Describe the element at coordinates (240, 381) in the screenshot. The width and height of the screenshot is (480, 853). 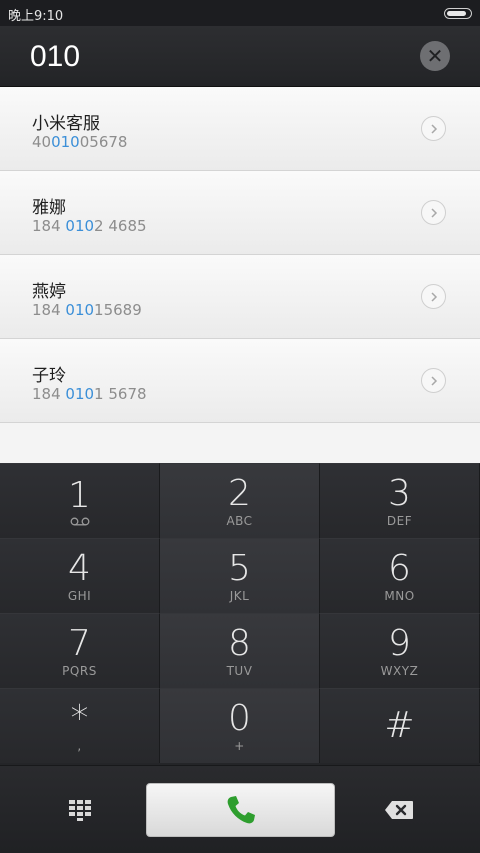
I see `contact-row: 子玲 184 0101 5678` at that location.